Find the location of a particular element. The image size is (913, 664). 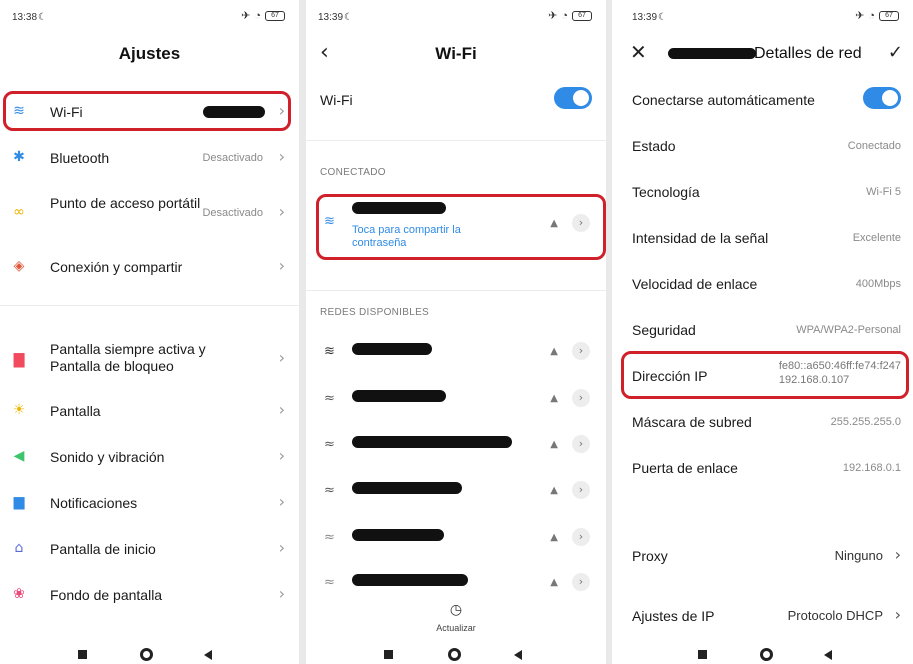

detail-label: Intensidad de la señal is located at coordinates (700, 238).